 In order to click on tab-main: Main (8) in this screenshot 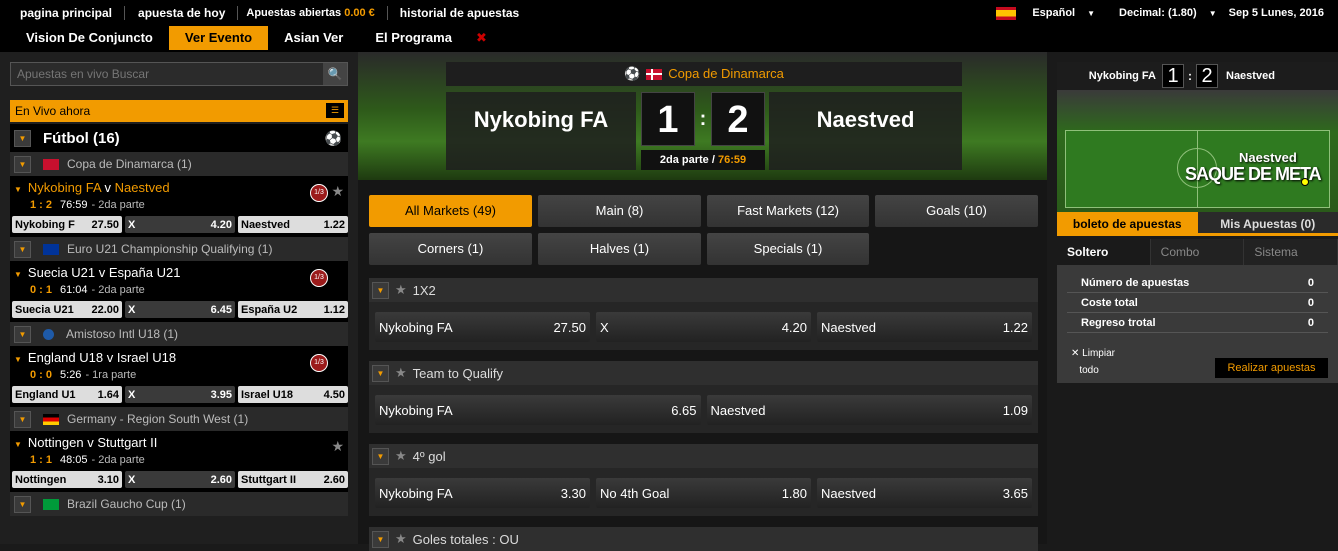, I will do `click(619, 211)`.